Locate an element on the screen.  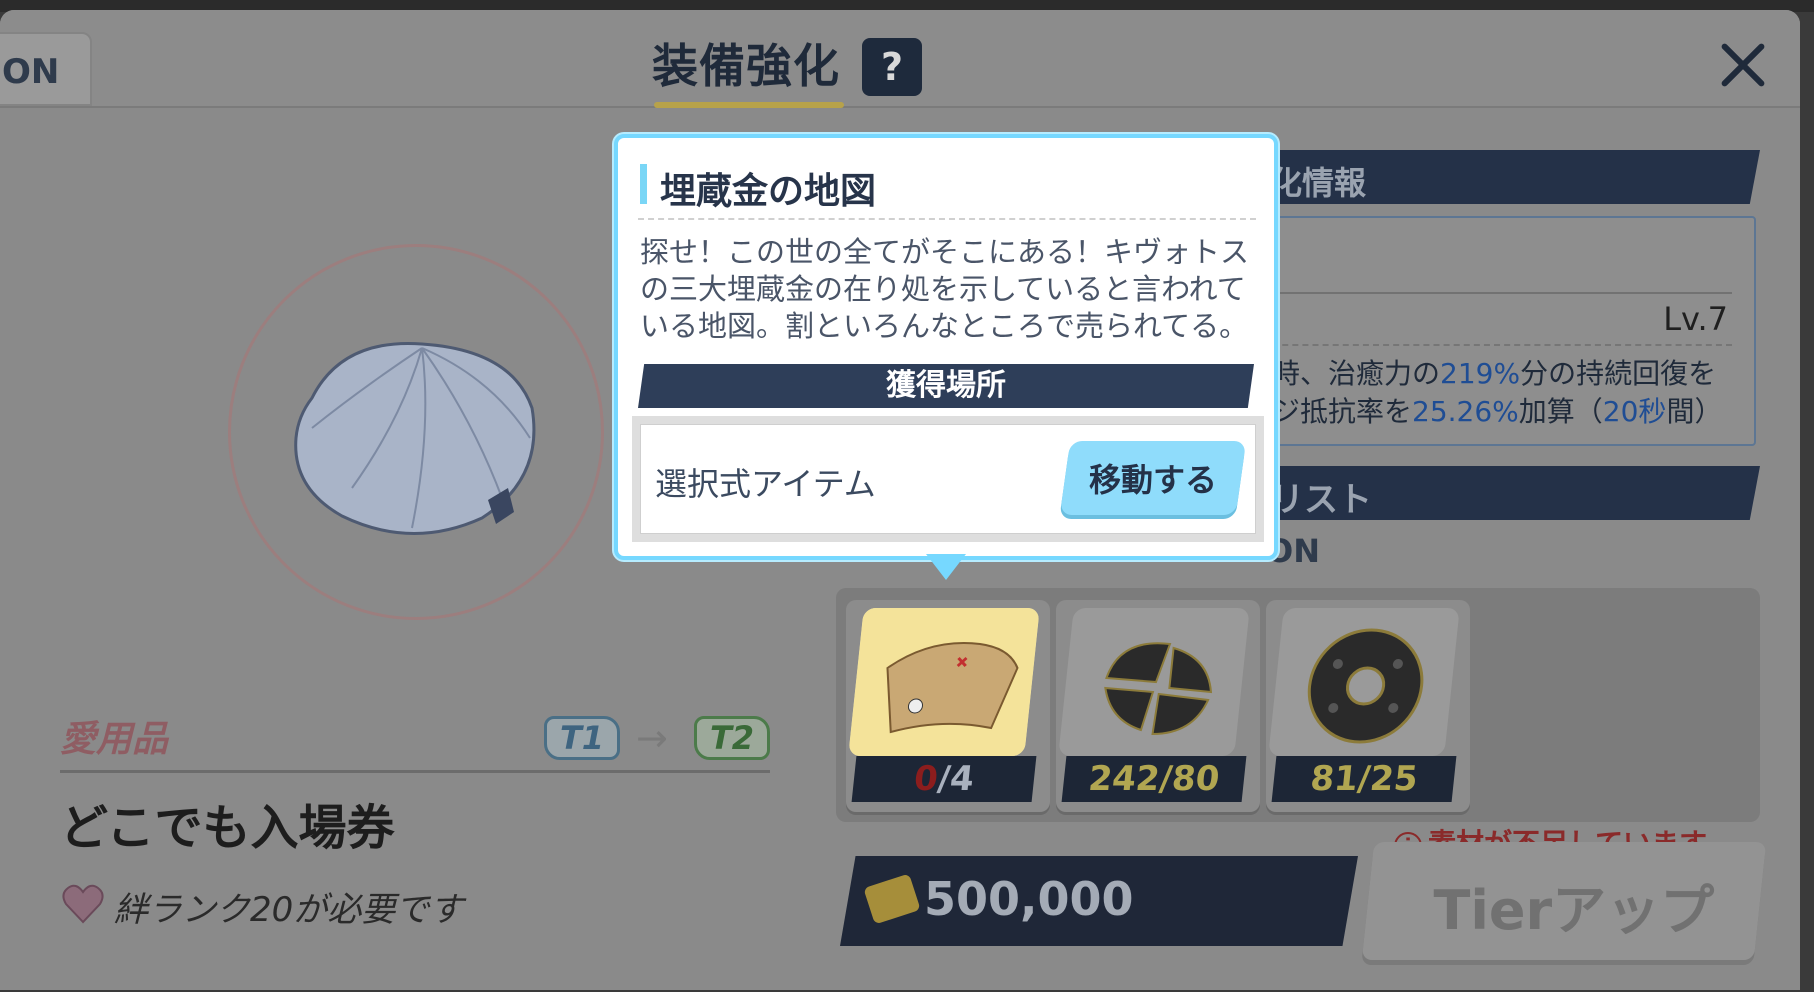
item-name: どこでも入場券 is located at coordinates (227, 828).